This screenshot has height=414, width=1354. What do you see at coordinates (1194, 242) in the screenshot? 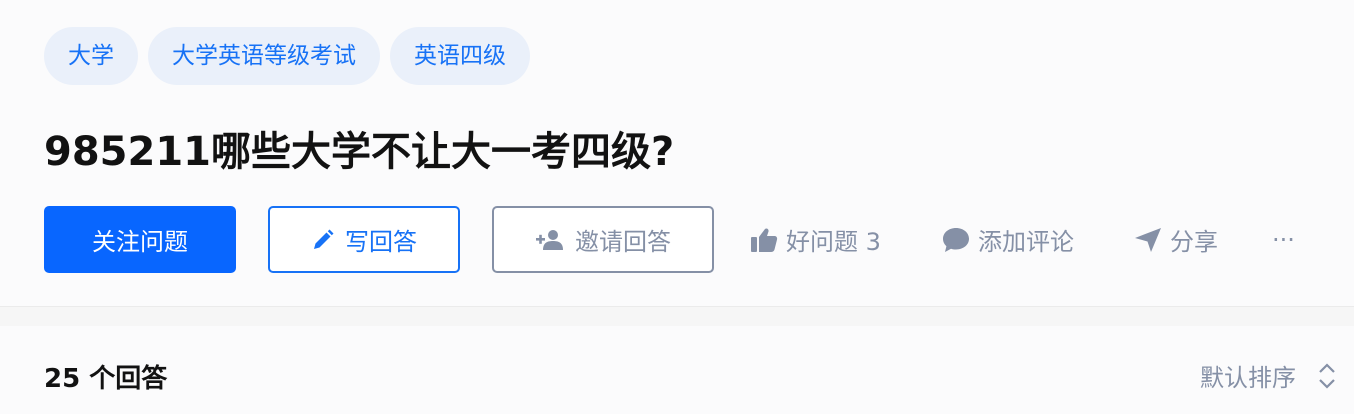
I see `share-label: 分享` at bounding box center [1194, 242].